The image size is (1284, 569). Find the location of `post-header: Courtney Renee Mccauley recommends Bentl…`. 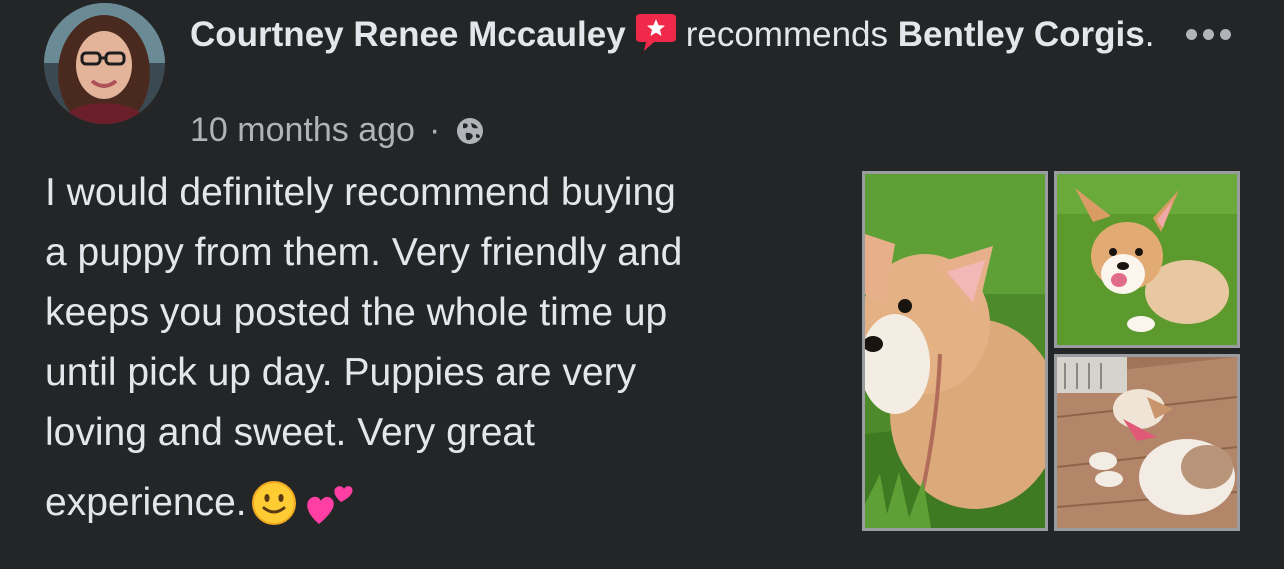

post-header: Courtney Renee Mccauley recommends Bentl… is located at coordinates (710, 34).